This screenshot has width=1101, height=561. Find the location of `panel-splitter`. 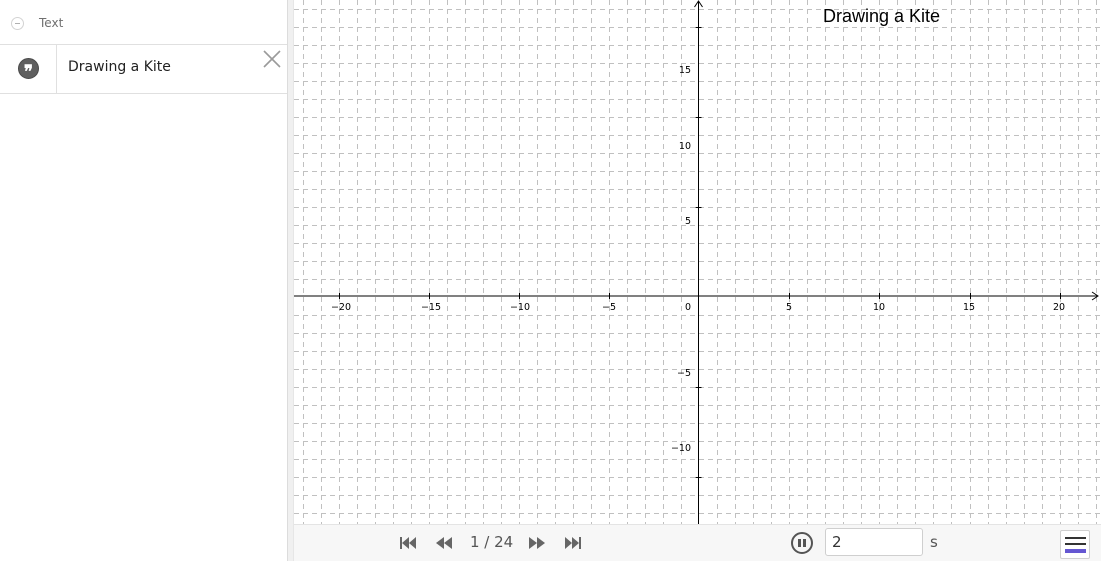

panel-splitter is located at coordinates (290, 280).